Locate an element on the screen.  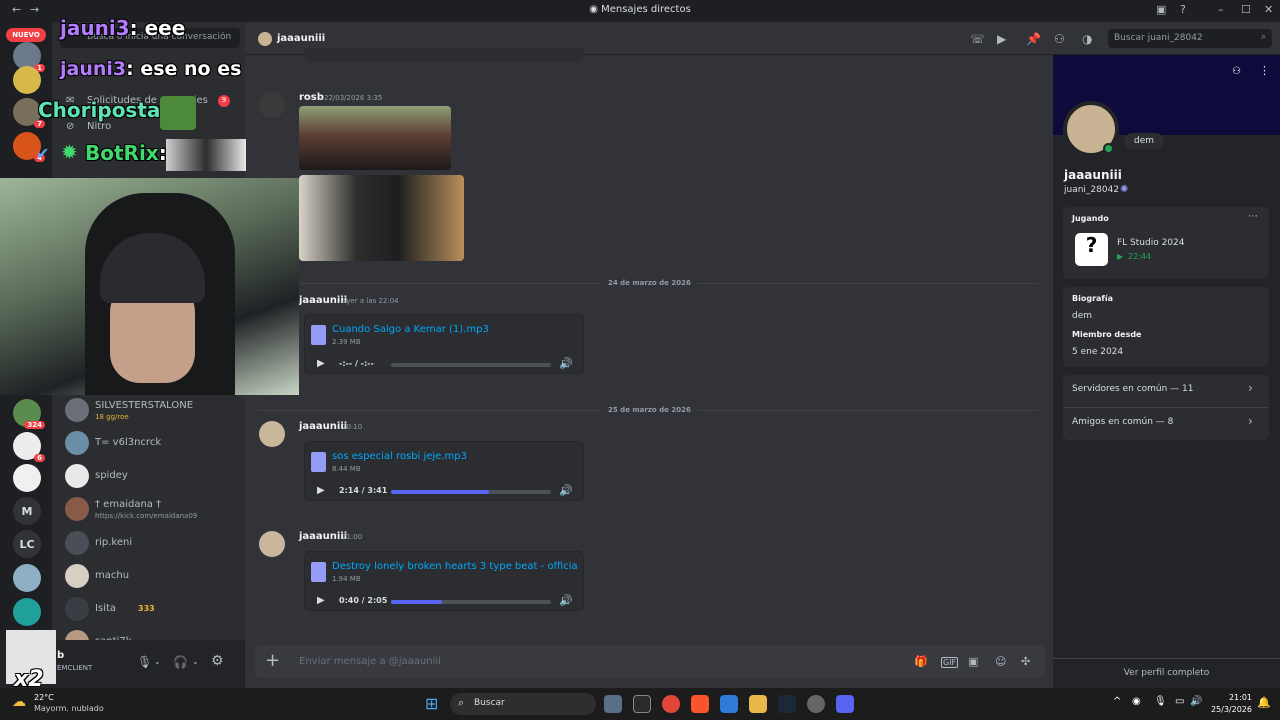
taskbar-search-label: Buscar is located at coordinates (489, 703).